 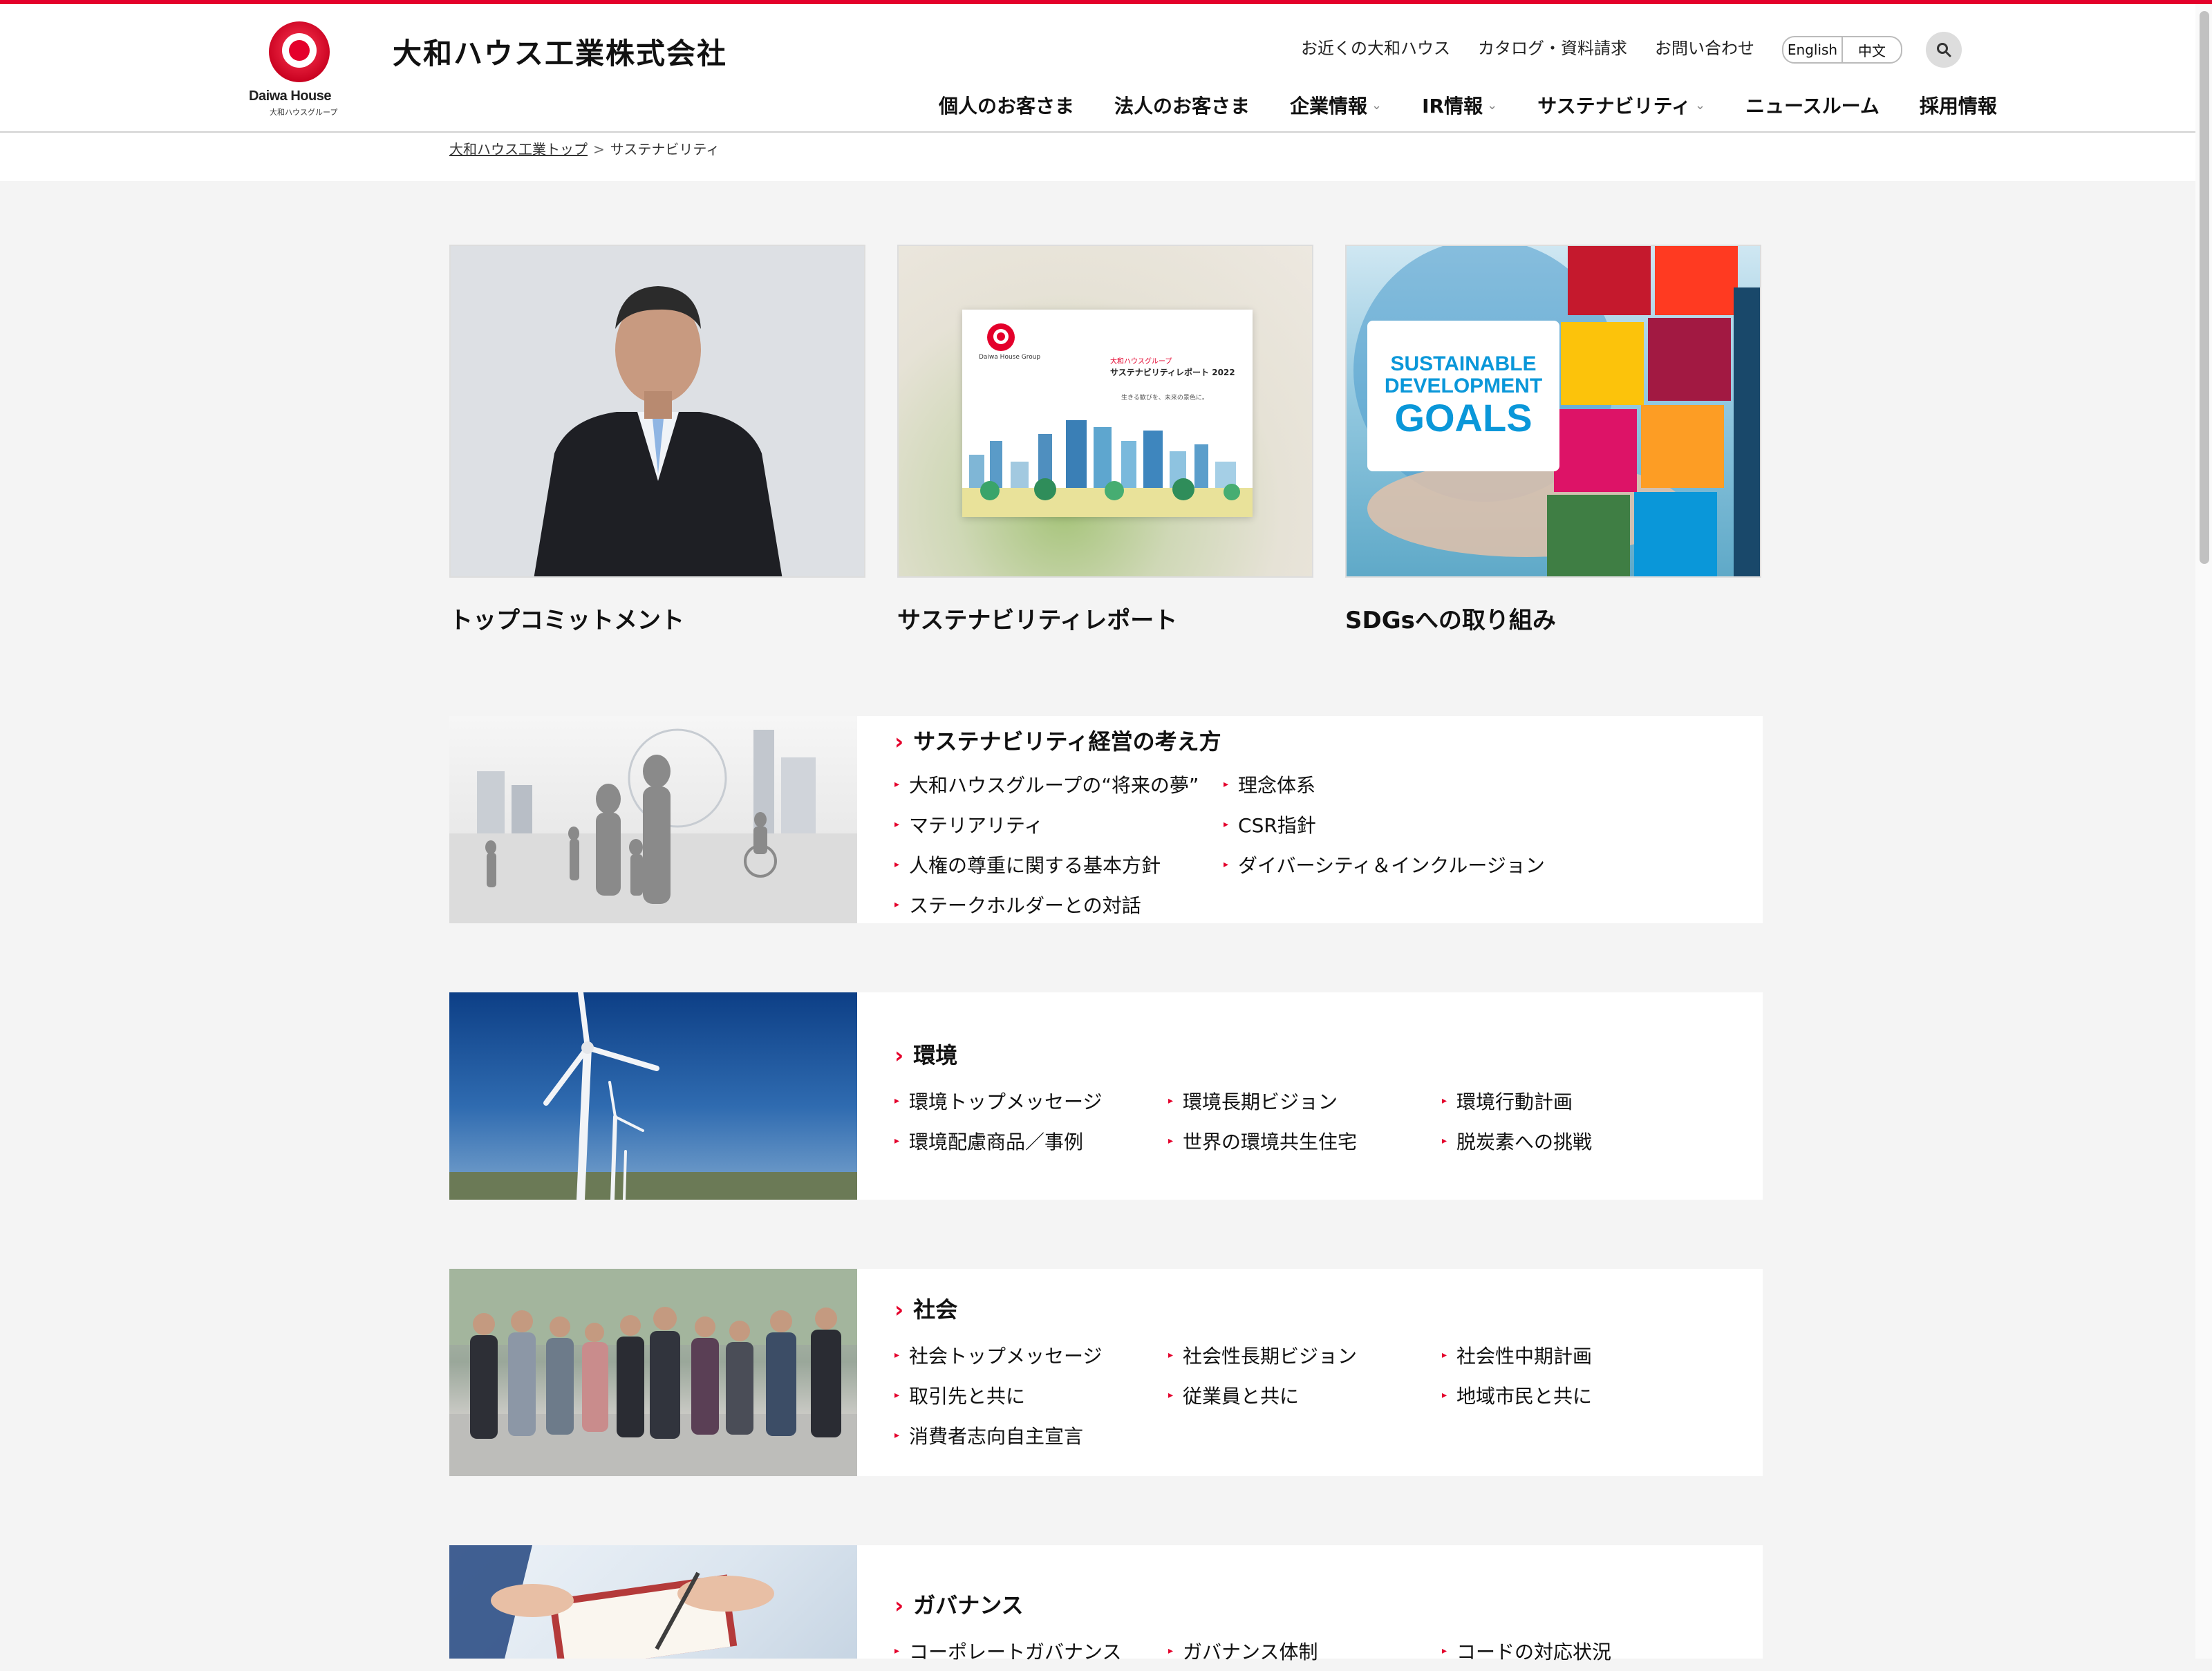 What do you see at coordinates (1037, 620) in the screenshot?
I see `card-title: サステナビリティレポート` at bounding box center [1037, 620].